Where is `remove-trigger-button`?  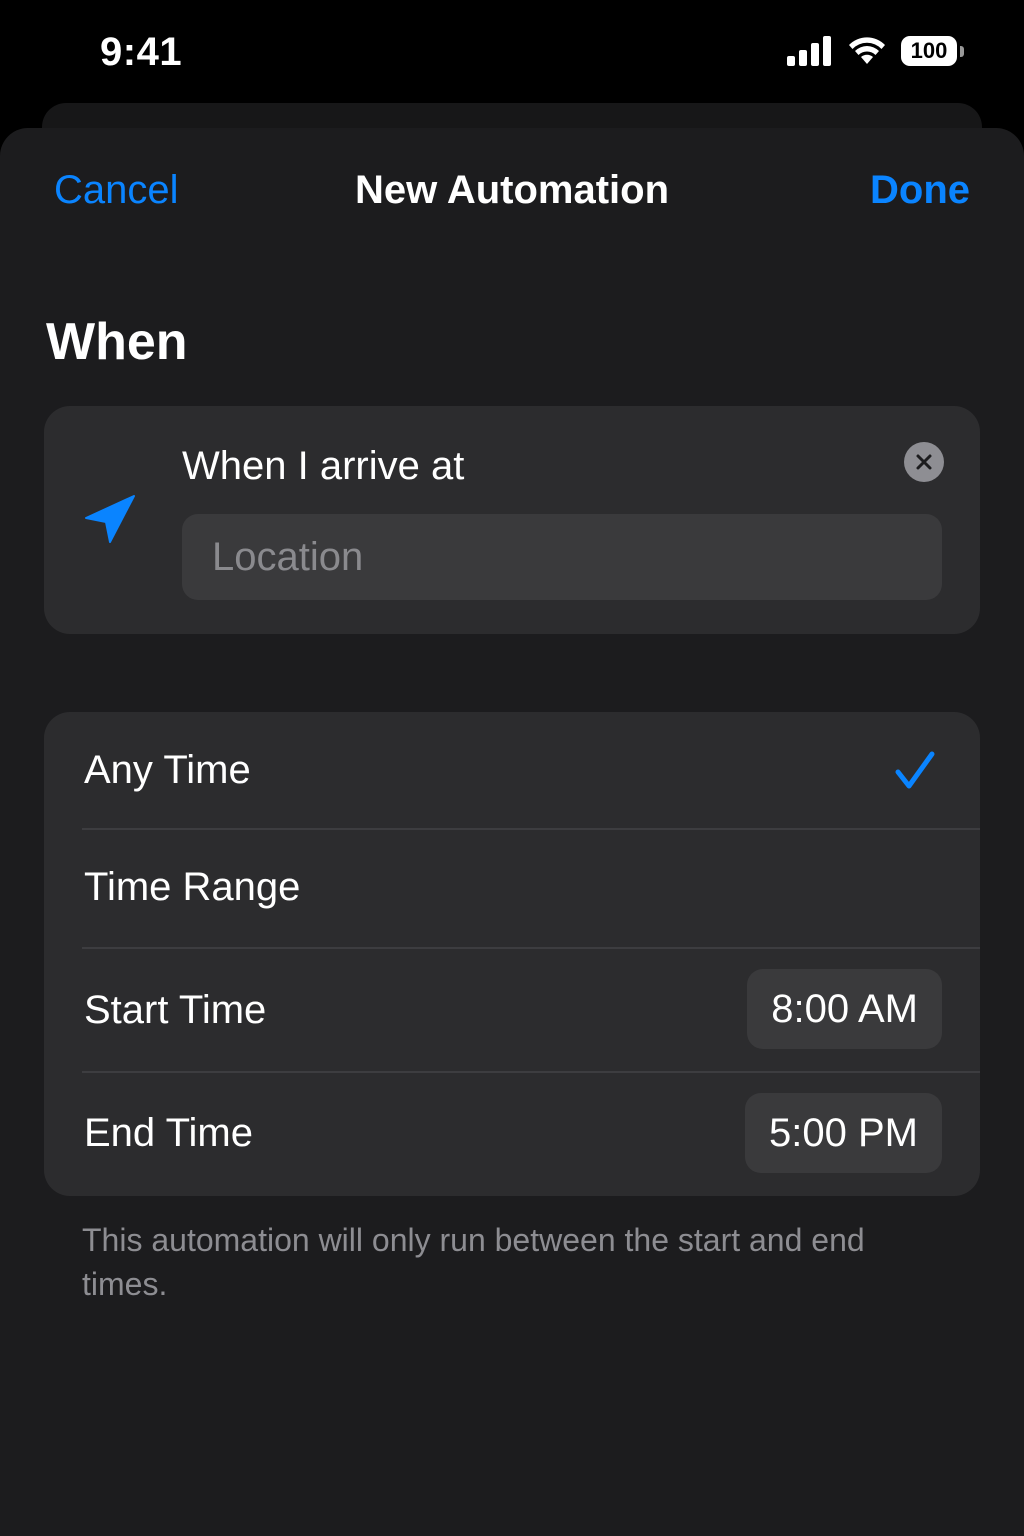
remove-trigger-button is located at coordinates (924, 462).